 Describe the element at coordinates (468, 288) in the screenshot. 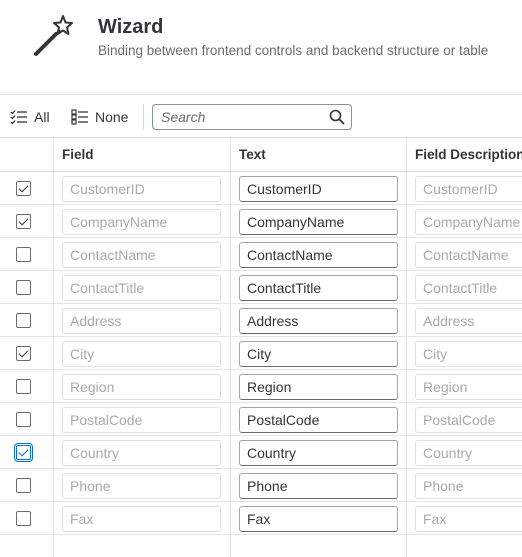

I see `field-description-cell: ContactTitle` at that location.